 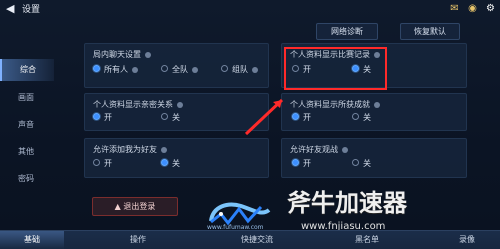 I want to click on panel-title: 个人资料显示亲密关系, so click(x=138, y=104).